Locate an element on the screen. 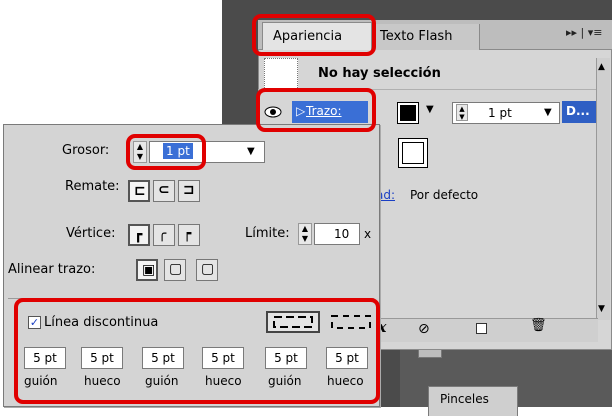  align-center-icon: ▣ is located at coordinates (149, 270).